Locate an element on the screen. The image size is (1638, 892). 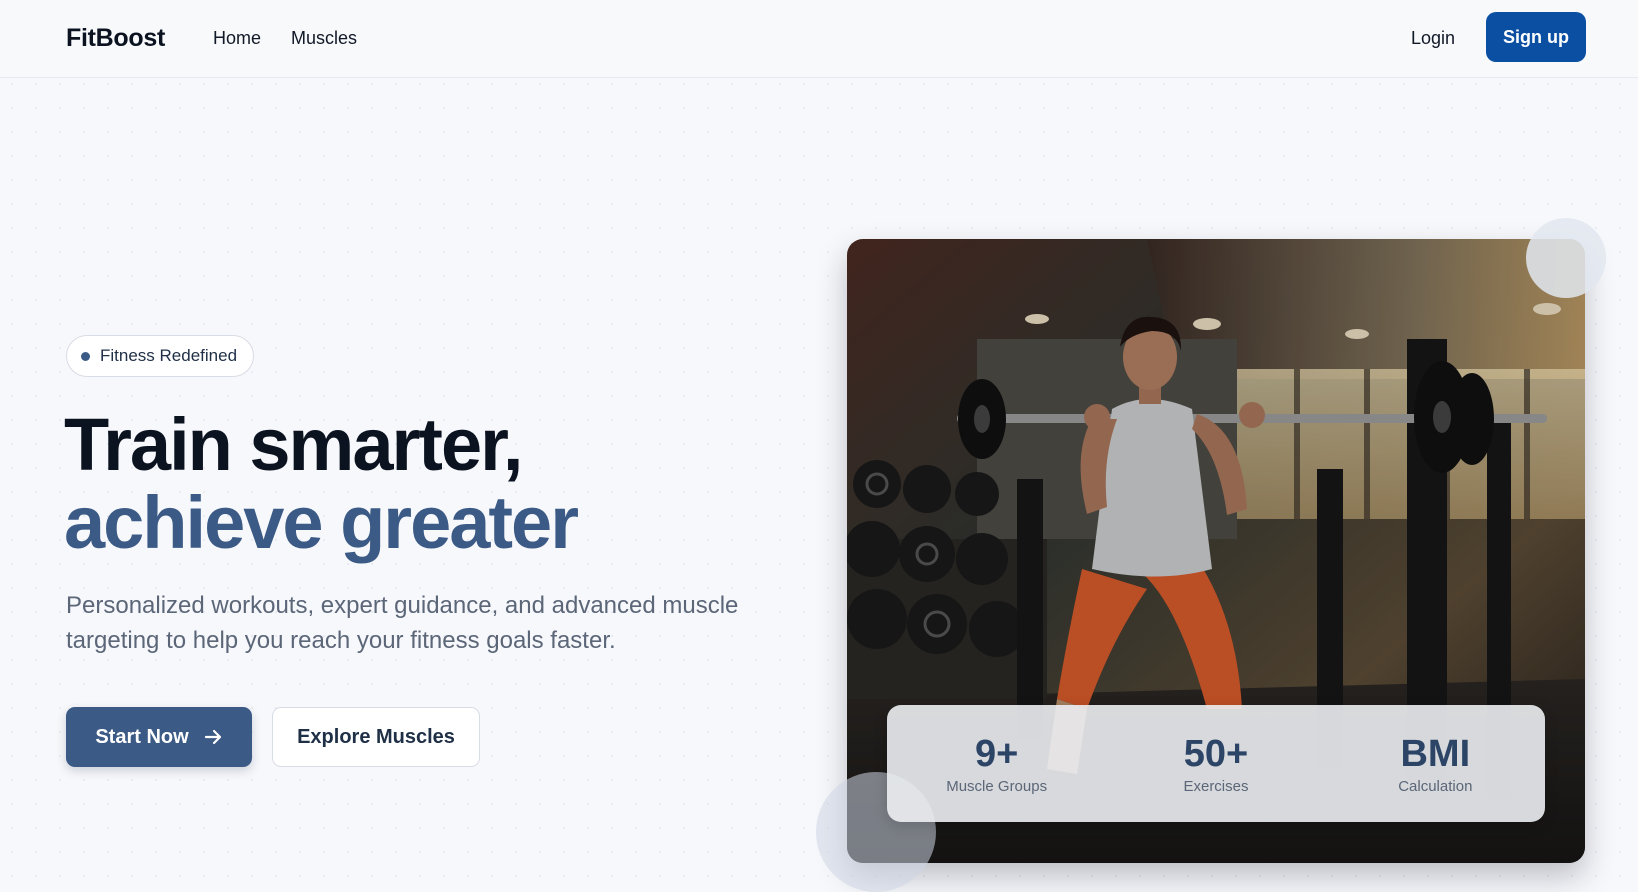
headline-line-2: achieve greater is located at coordinates (321, 522).